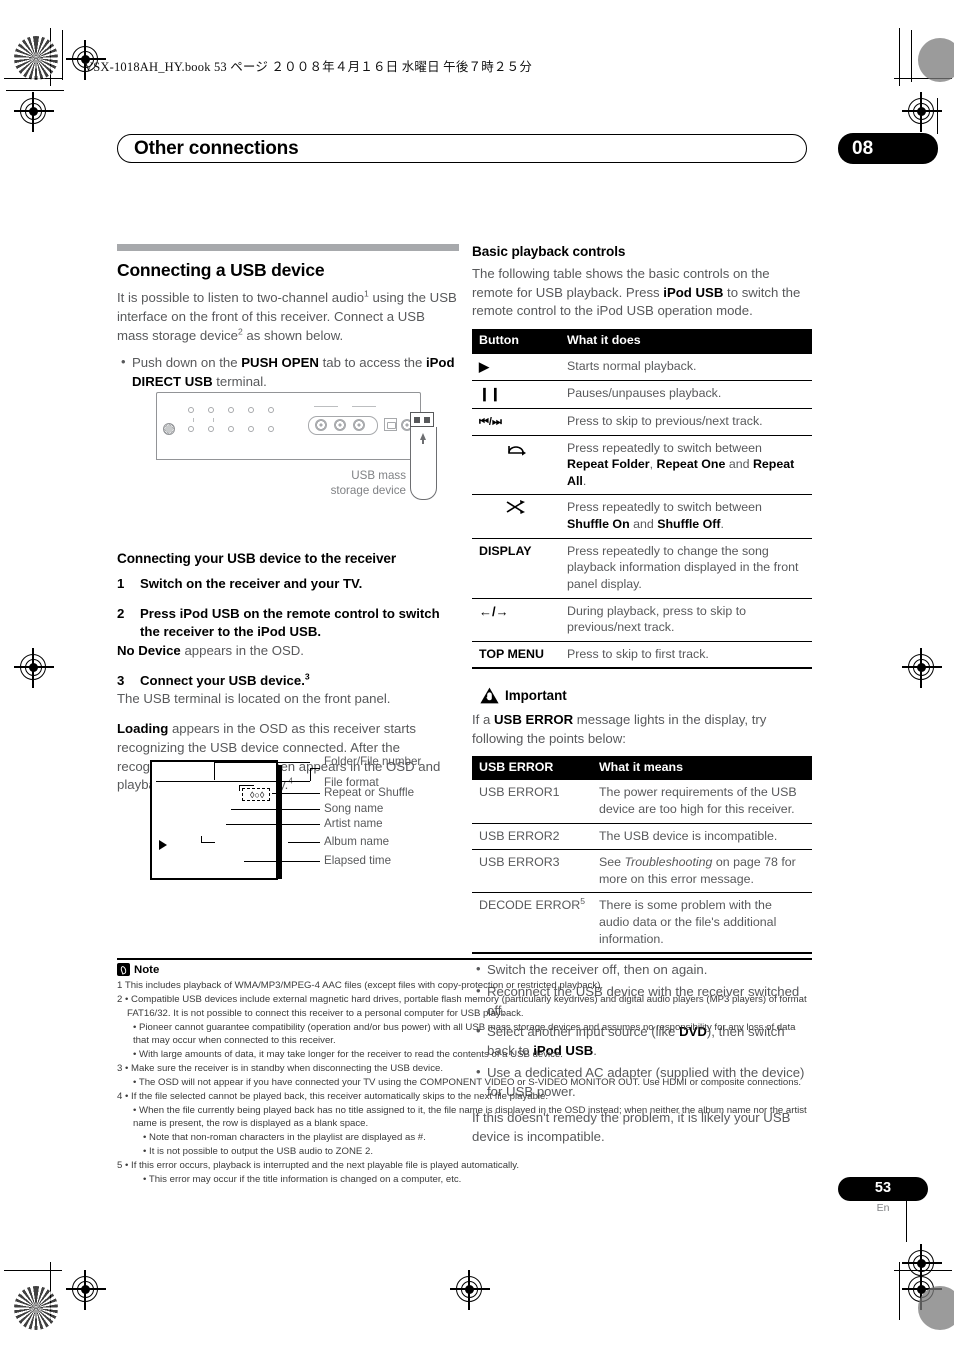 Image resolution: width=954 pixels, height=1350 pixels. Describe the element at coordinates (490, 394) in the screenshot. I see `pause-icon: ❙❙` at that location.